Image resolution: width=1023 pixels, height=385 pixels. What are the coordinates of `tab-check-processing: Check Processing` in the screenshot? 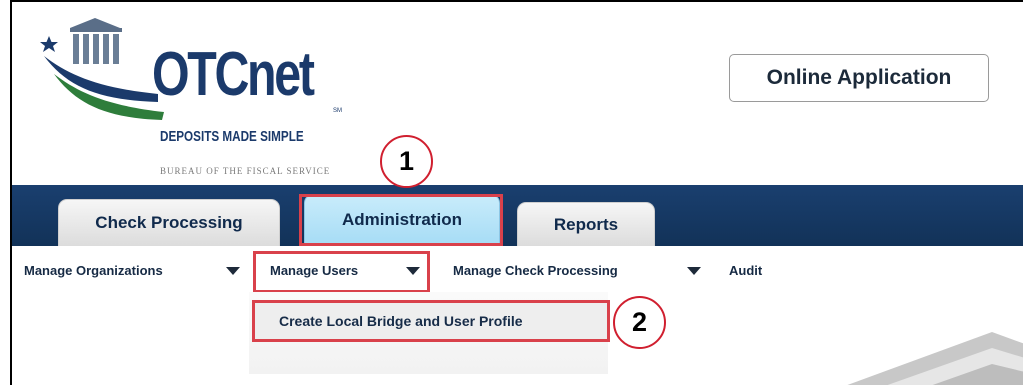 It's located at (169, 222).